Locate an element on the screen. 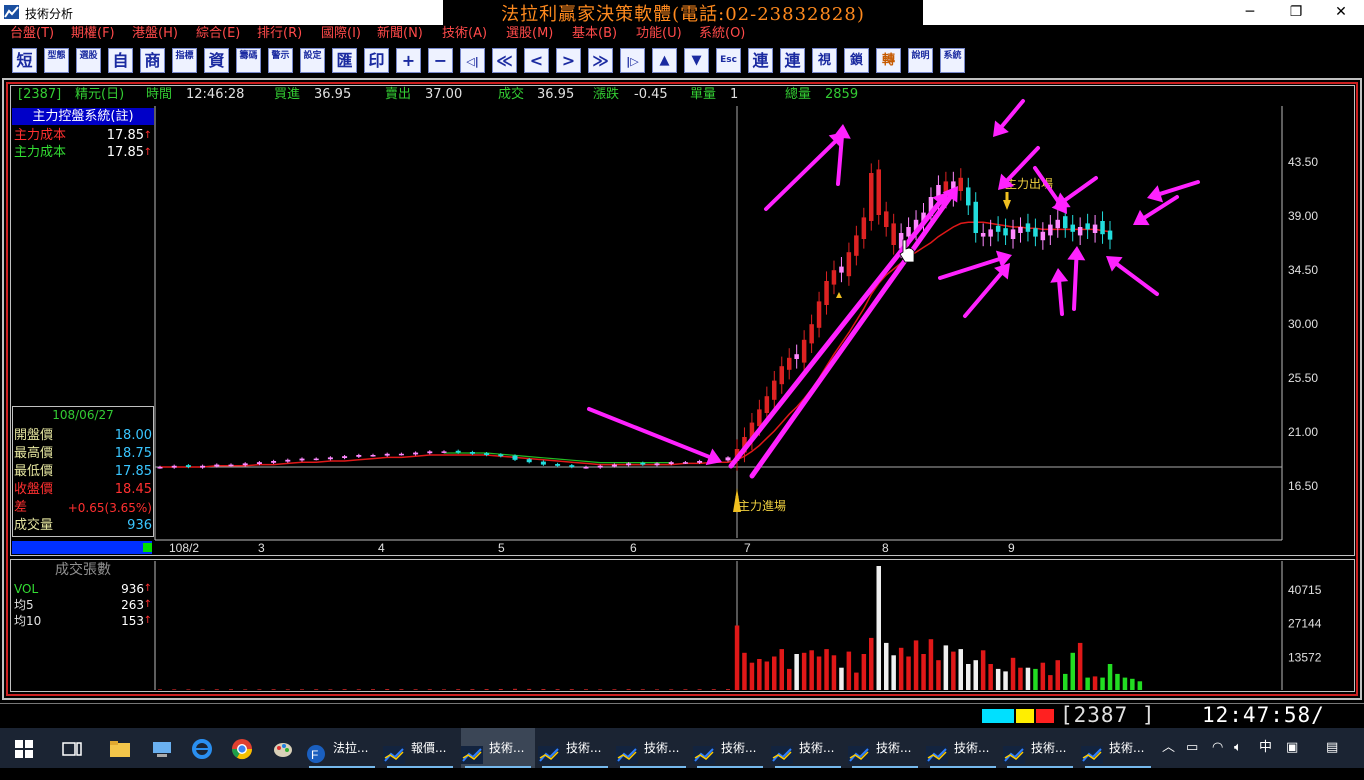 The height and width of the screenshot is (780, 1364). price-axis-tick: 21.00 is located at coordinates (1303, 432).